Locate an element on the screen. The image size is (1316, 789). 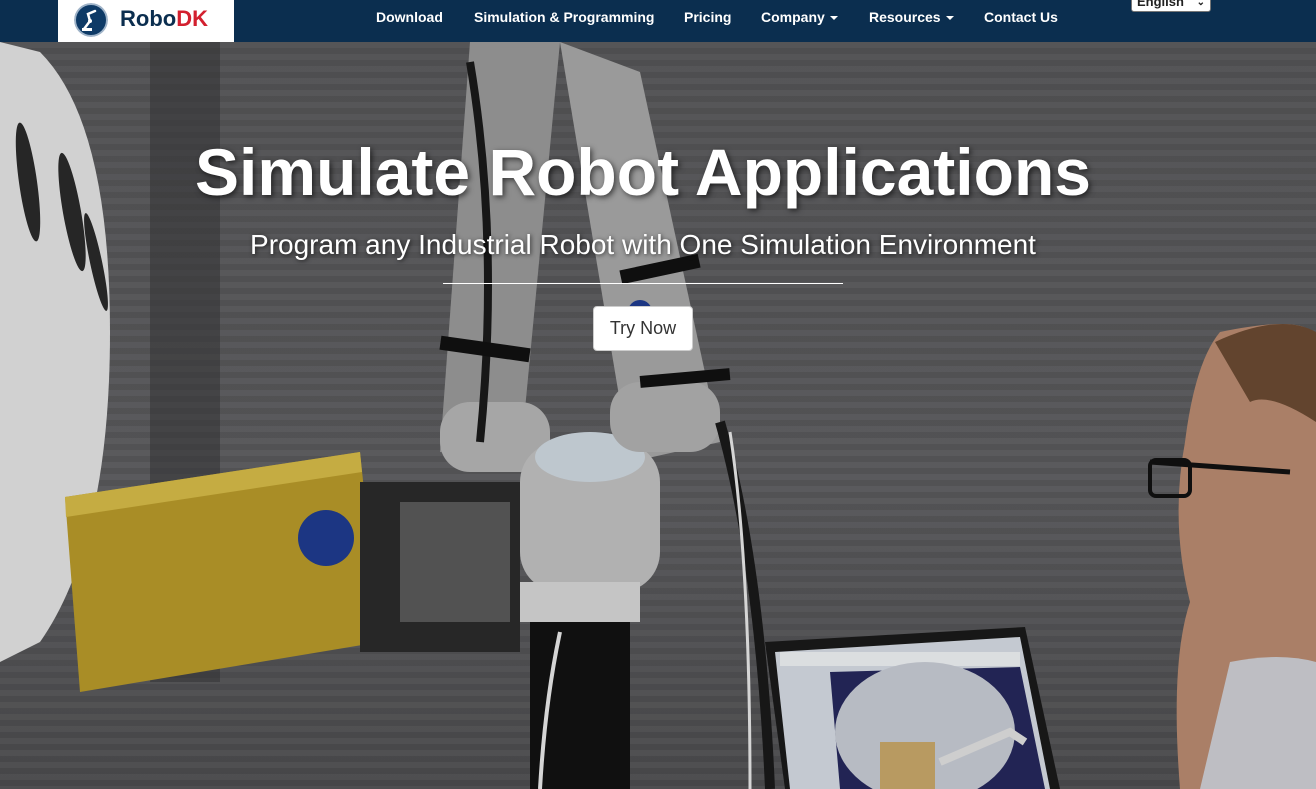
language-select: English ⌄ is located at coordinates (1171, 6).